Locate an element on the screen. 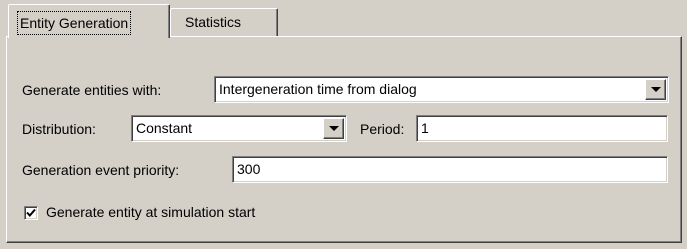  distribution-value: Constant is located at coordinates (164, 128).